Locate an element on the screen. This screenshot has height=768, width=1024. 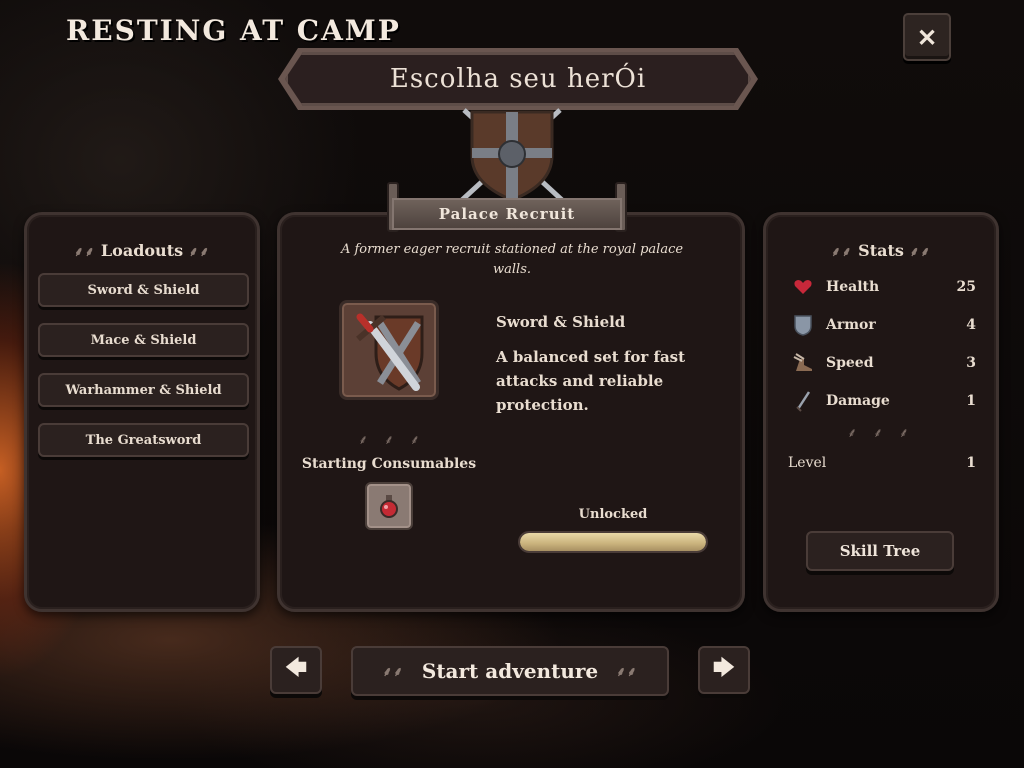
stats-title: Stats is located at coordinates (881, 250).